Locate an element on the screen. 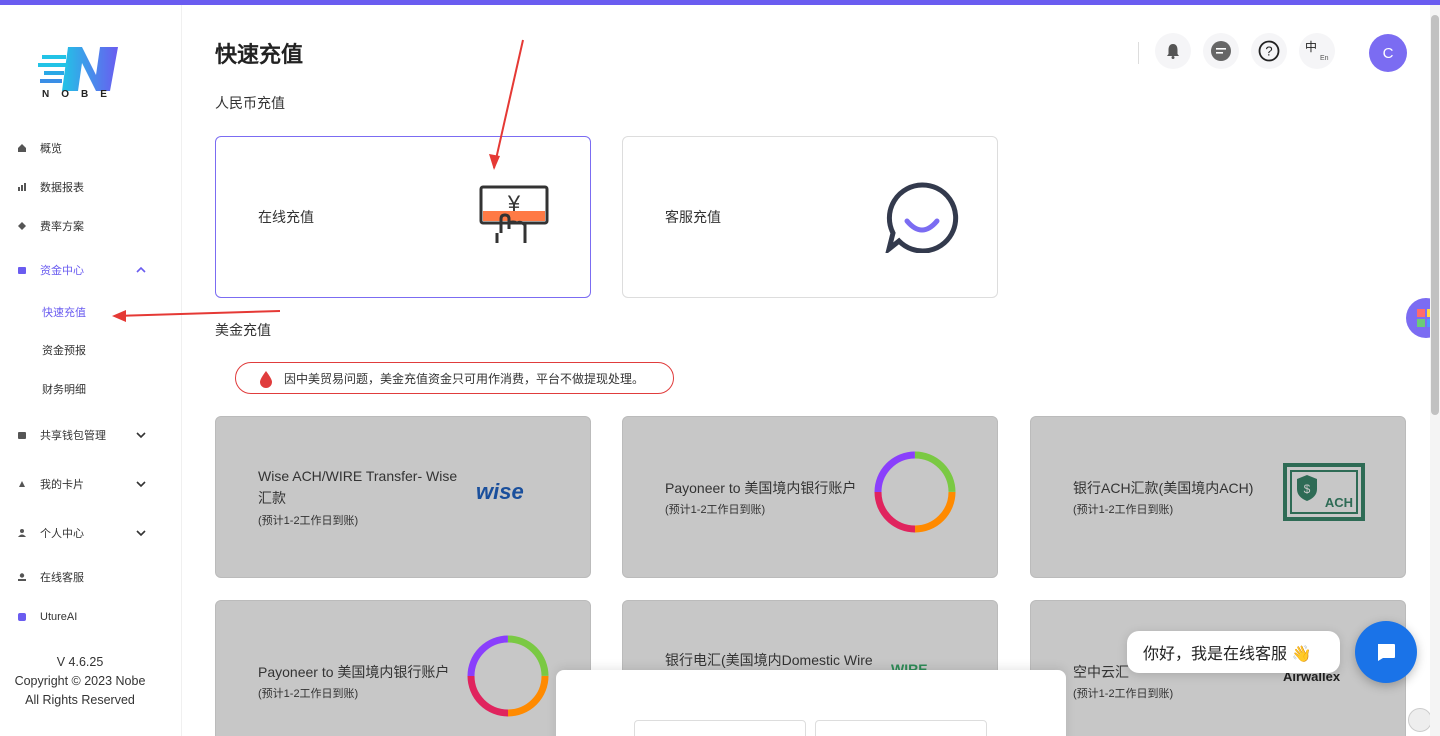 This screenshot has height=736, width=1440. chat-icon is located at coordinates (1221, 51).